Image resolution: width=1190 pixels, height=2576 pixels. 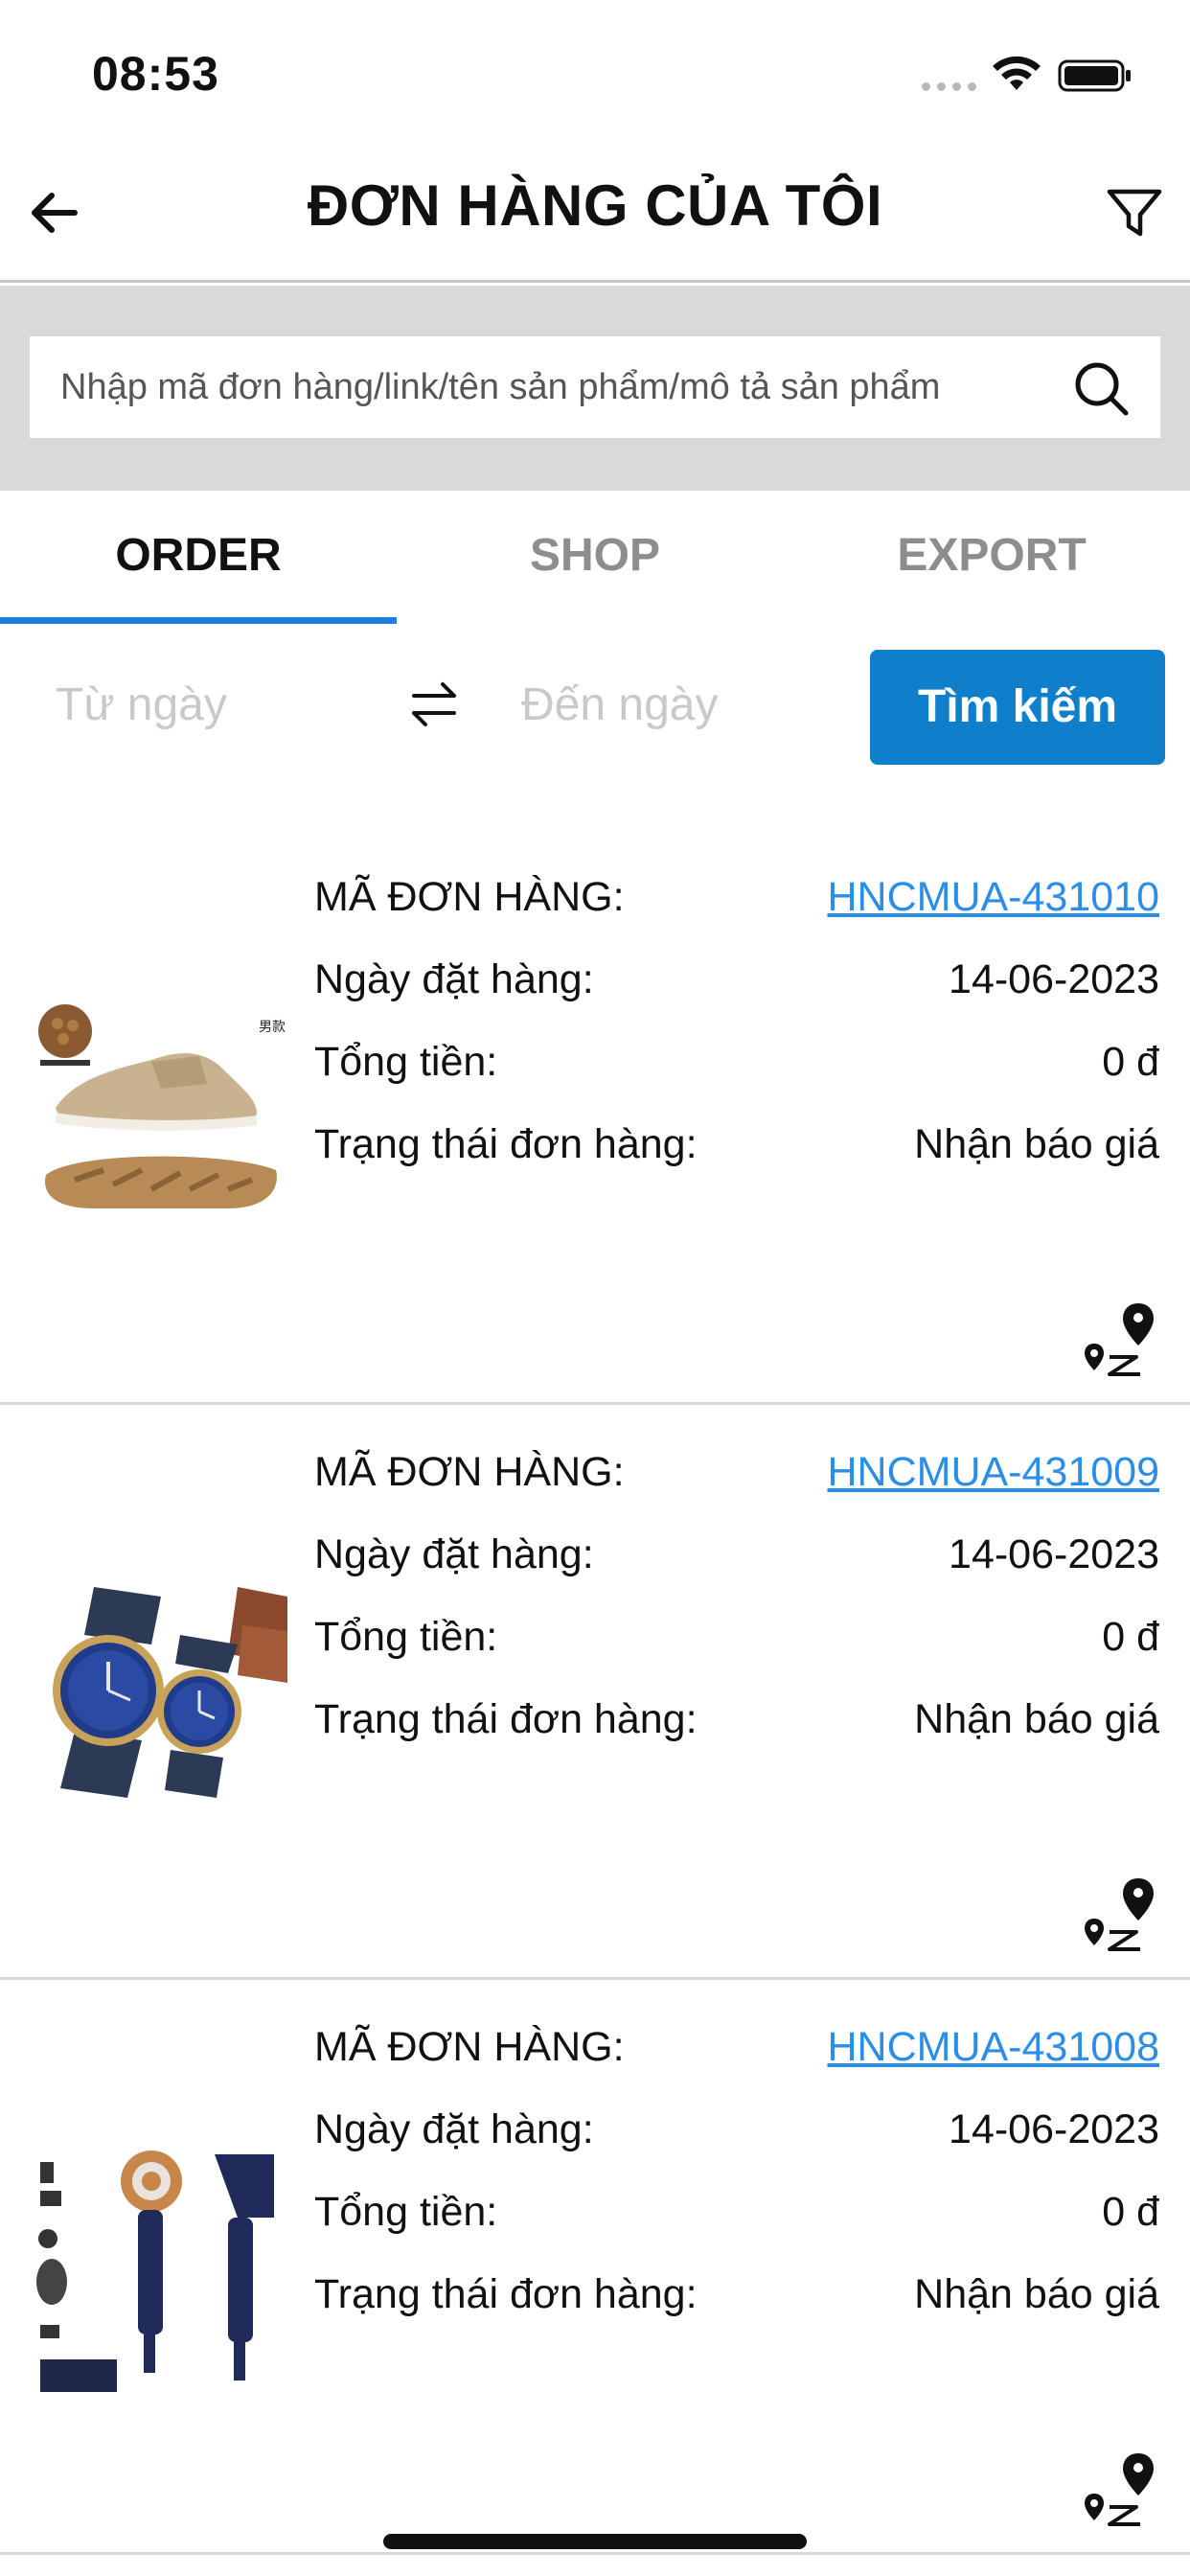 What do you see at coordinates (1017, 73) in the screenshot?
I see `wifi-icon` at bounding box center [1017, 73].